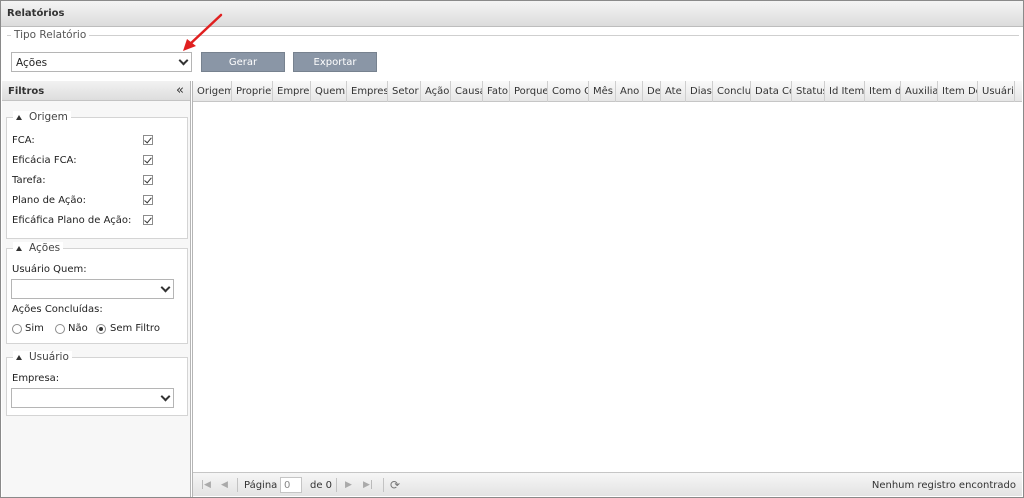 Image resolution: width=1024 pixels, height=498 pixels. What do you see at coordinates (96, 91) in the screenshot?
I see `filters-header: Filtros «` at bounding box center [96, 91].